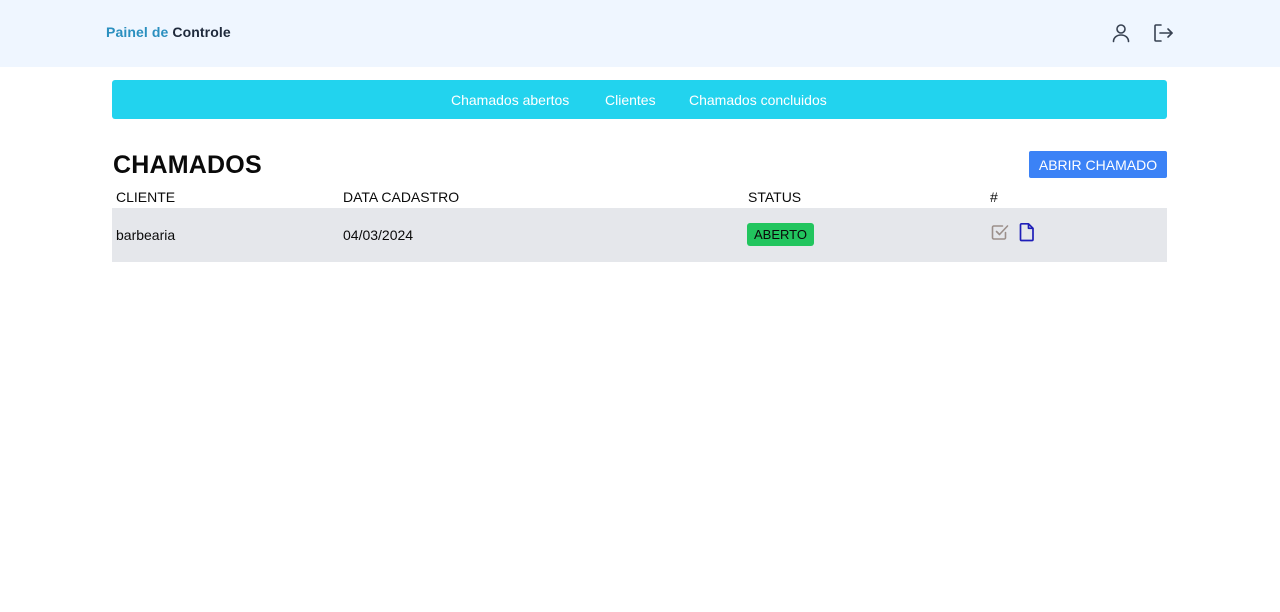 The image size is (1280, 612). I want to click on brand-part1: Painel de, so click(137, 32).